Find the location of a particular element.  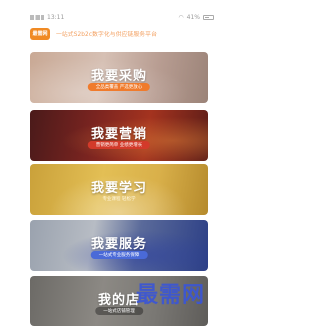

app-header: 最需网 一站式S2b2c数字化与供应链服务平台 is located at coordinates (122, 33).